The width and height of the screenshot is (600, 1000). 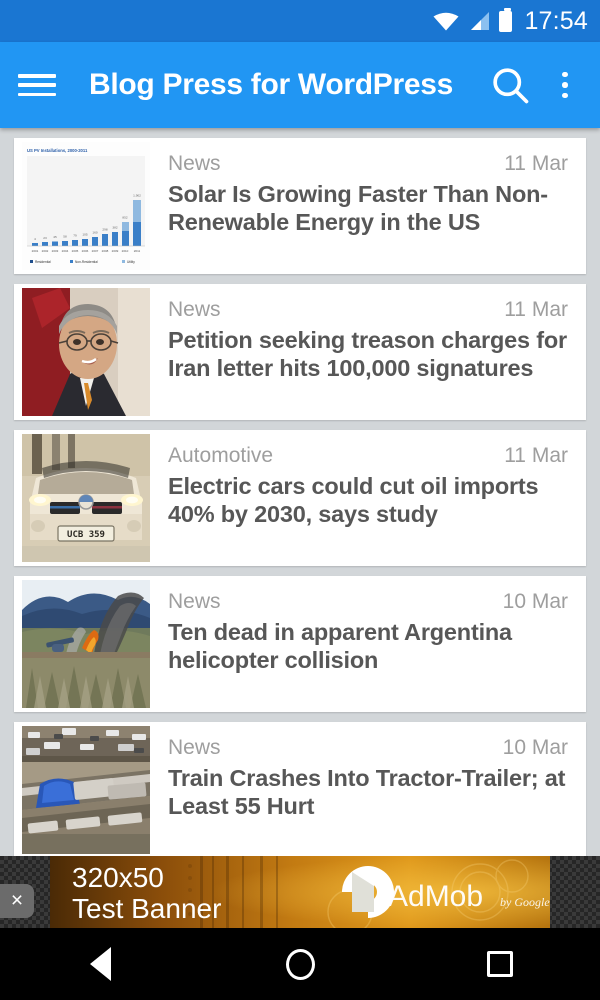 What do you see at coordinates (368, 456) in the screenshot?
I see `article-meta: Automotive 11 Mar` at bounding box center [368, 456].